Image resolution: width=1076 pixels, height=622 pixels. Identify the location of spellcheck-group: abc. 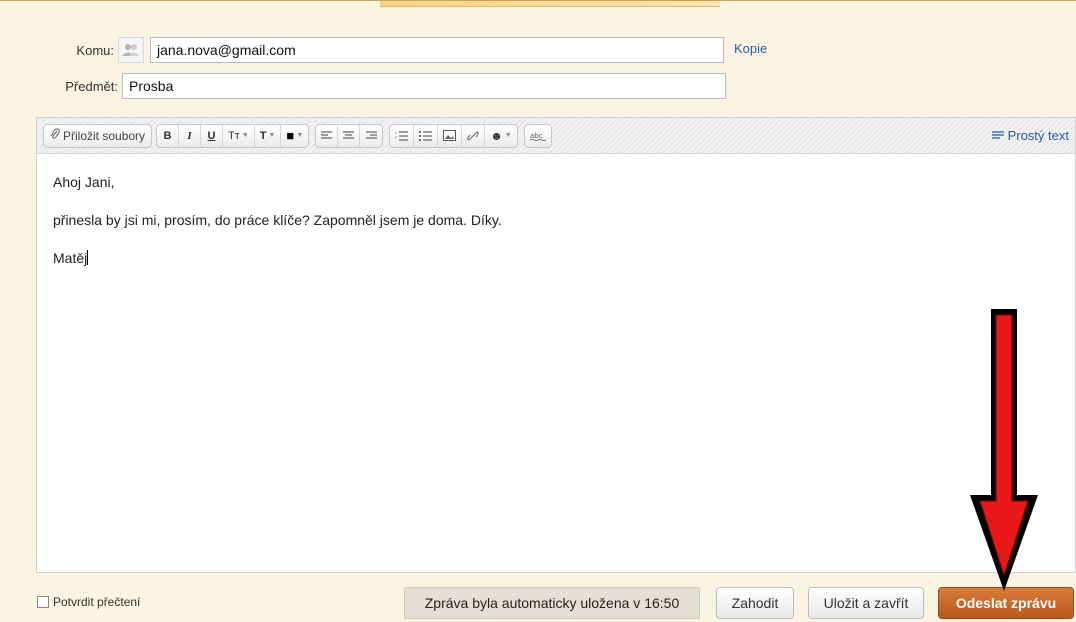
(537, 135).